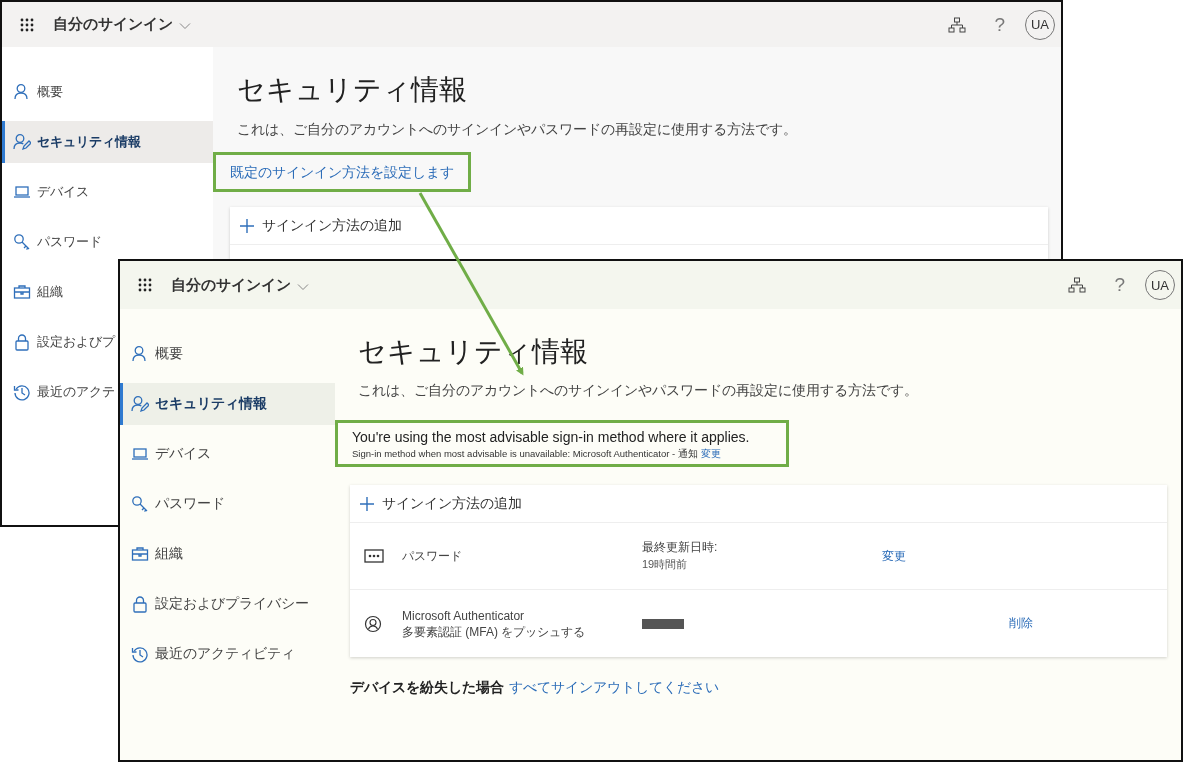 This screenshot has height=762, width=1183. Describe the element at coordinates (227, 654) in the screenshot. I see `sidebar-item: 最近のアクティビティ` at that location.